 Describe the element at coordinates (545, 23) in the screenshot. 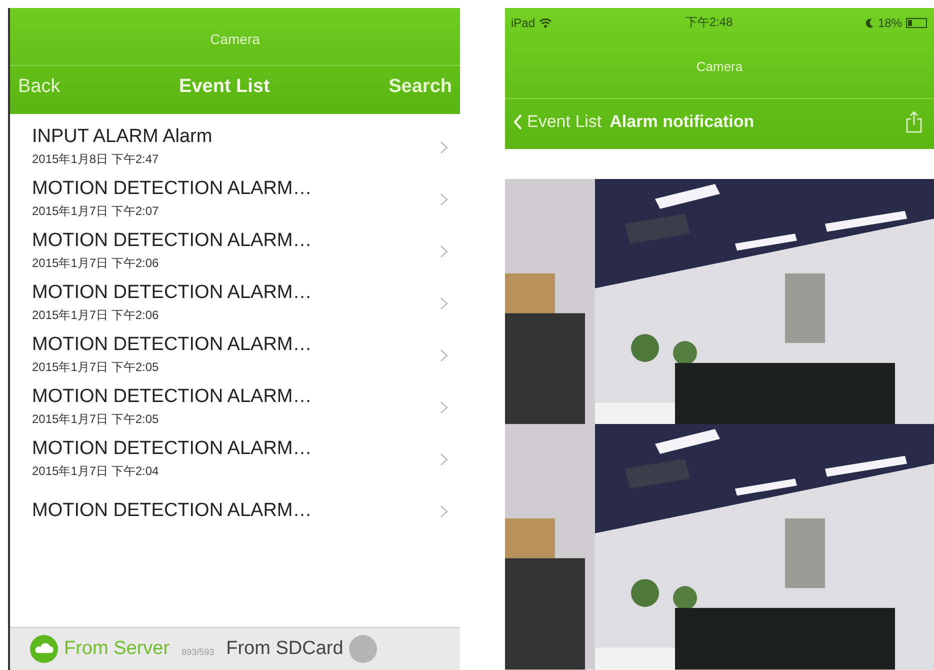

I see `wifi-icon` at that location.